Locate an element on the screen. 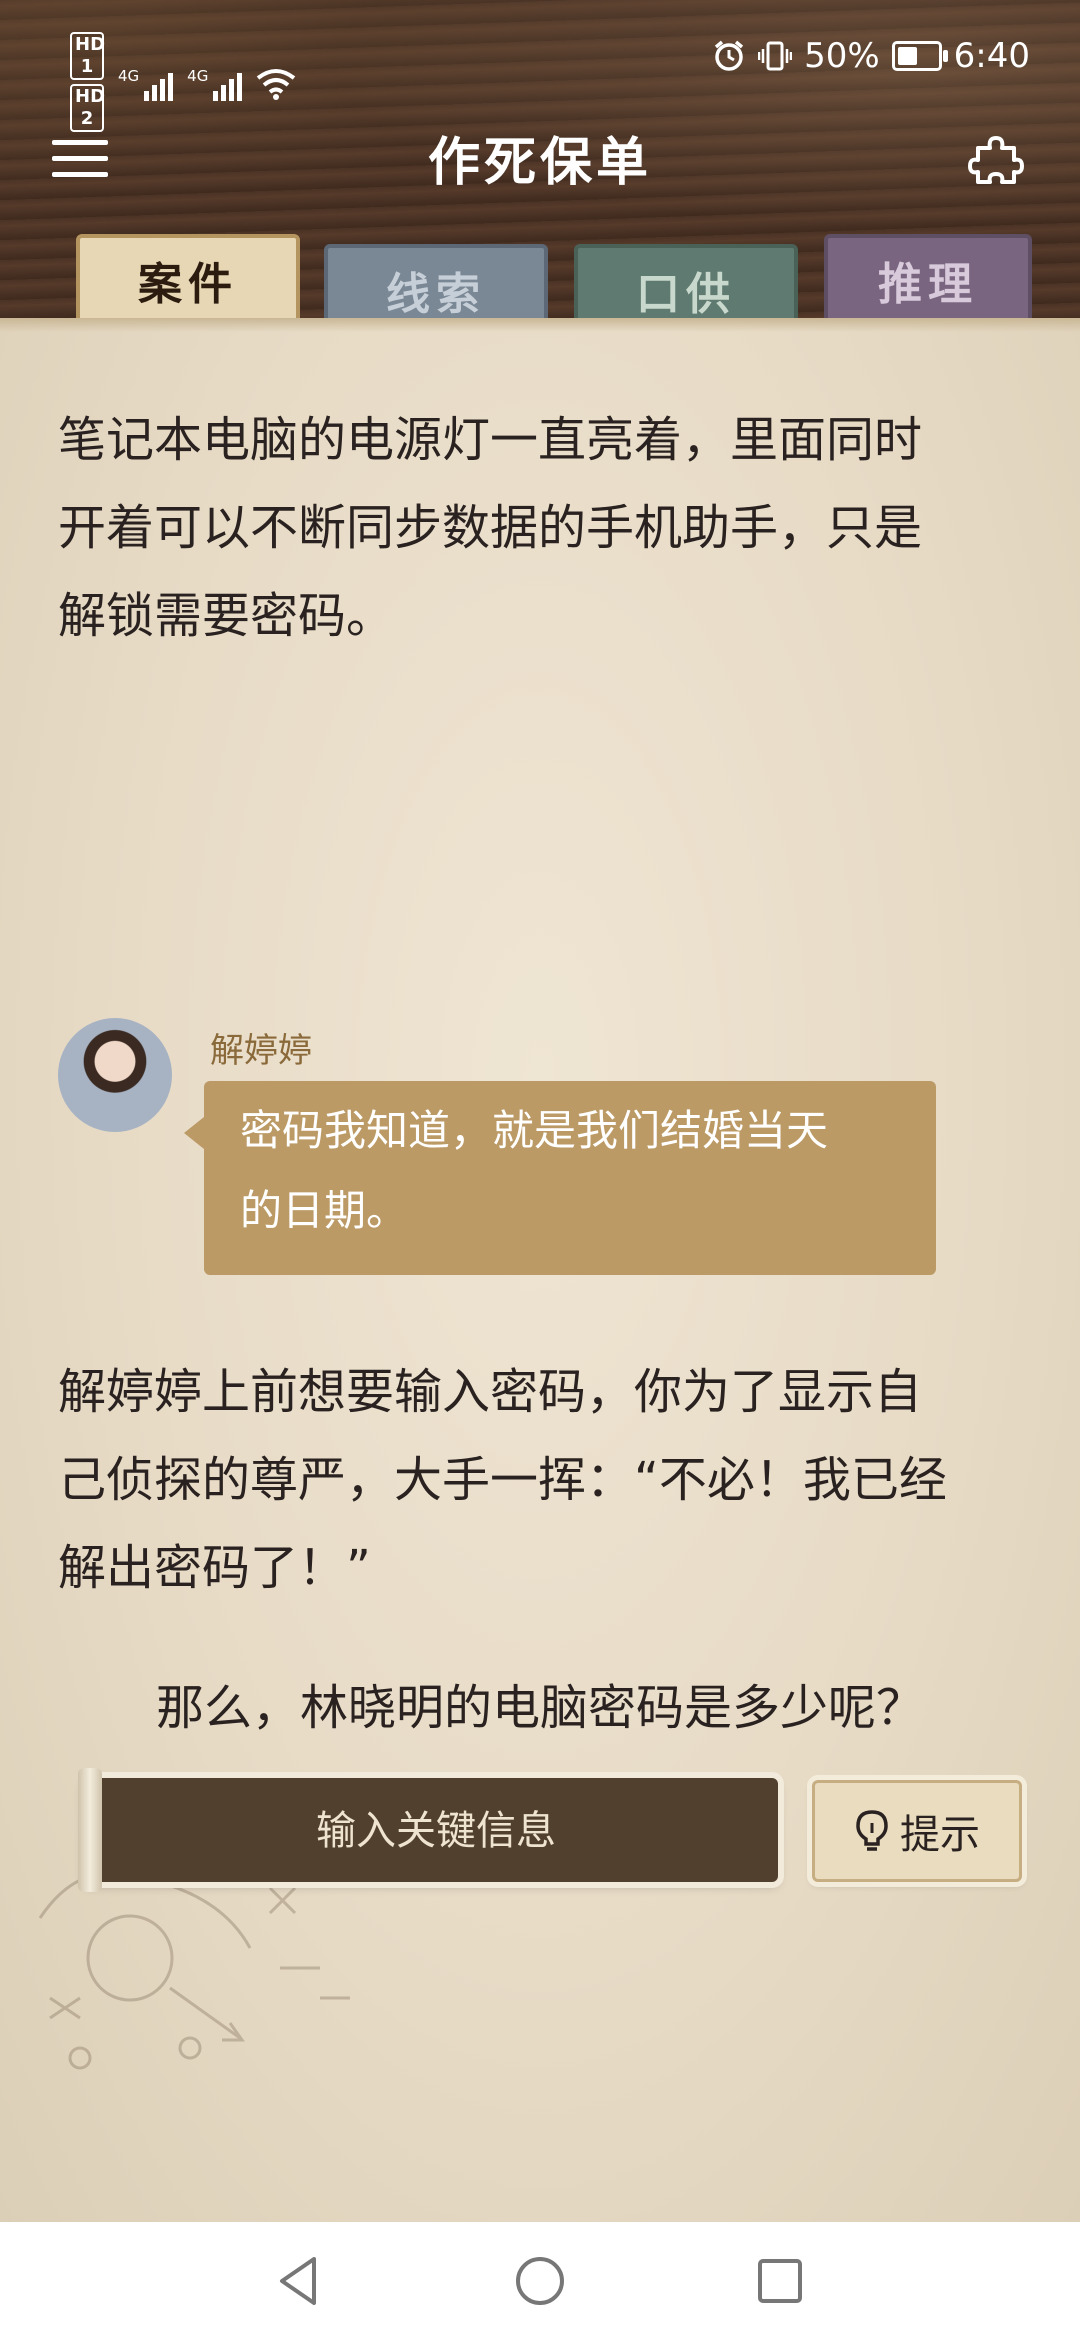 Image resolution: width=1080 pixels, height=2340 pixels. status-right: 50% 6:40 is located at coordinates (871, 56).